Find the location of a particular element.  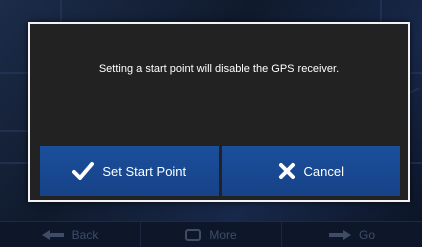

back-label: Back is located at coordinates (85, 234).